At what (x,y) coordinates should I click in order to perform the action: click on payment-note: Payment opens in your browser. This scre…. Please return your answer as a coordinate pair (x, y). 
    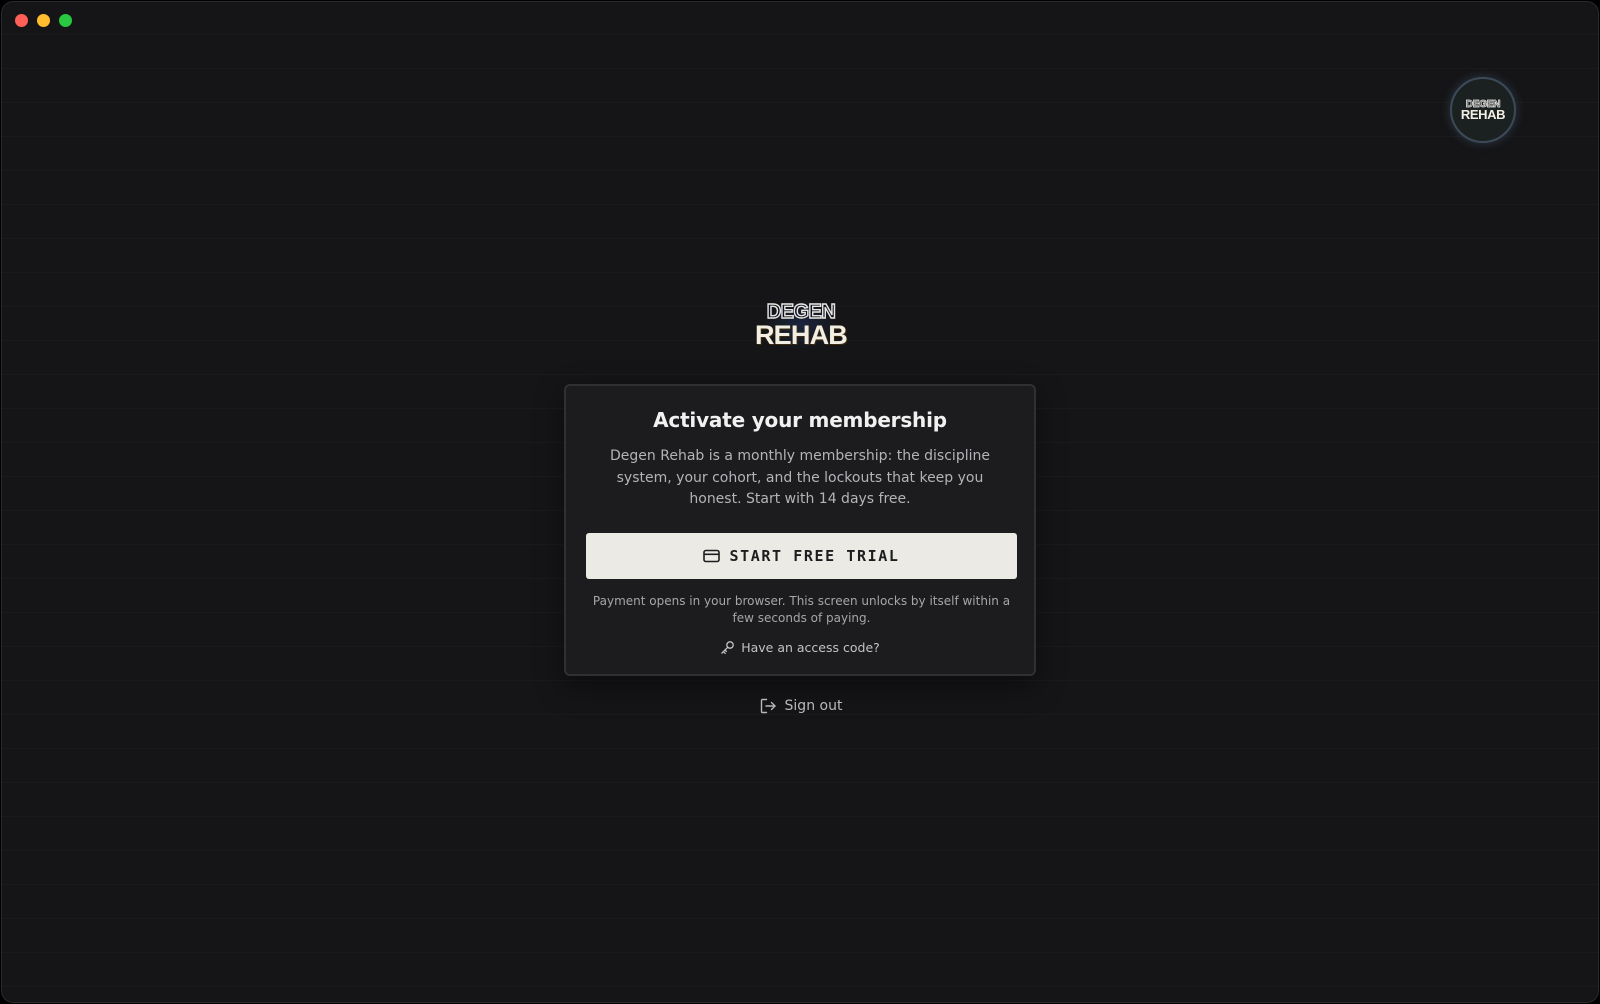
    Looking at the image, I should click on (801, 609).